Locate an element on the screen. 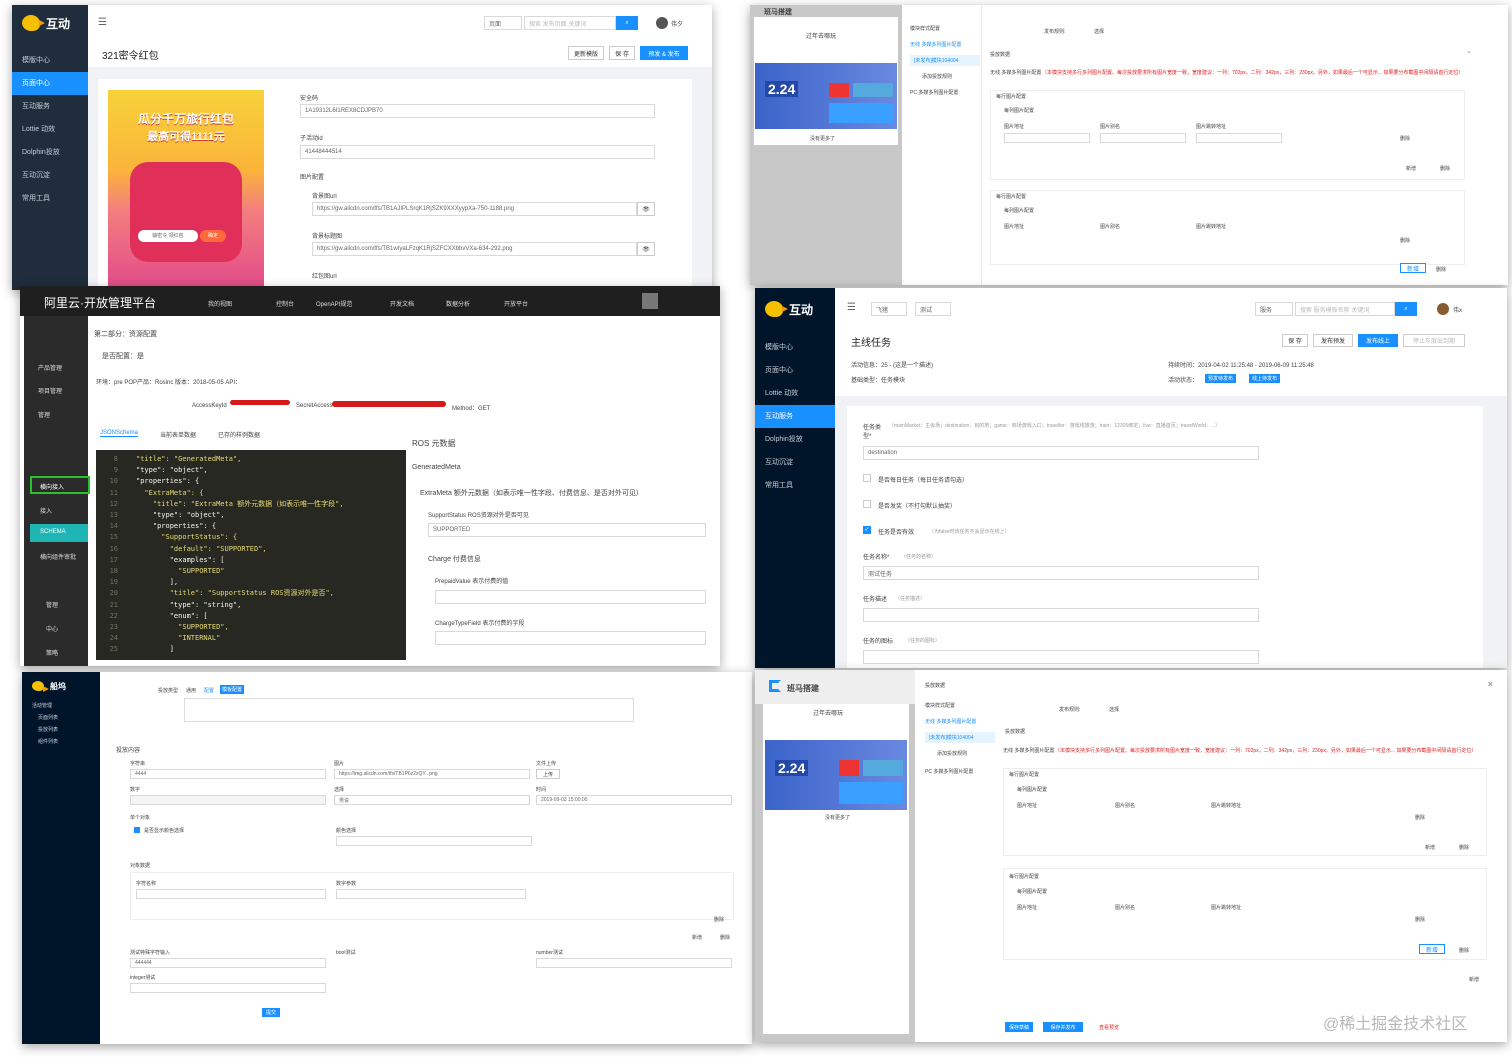 This screenshot has height=1058, width=1512. top-nav-docs: 开发文档 is located at coordinates (402, 303).